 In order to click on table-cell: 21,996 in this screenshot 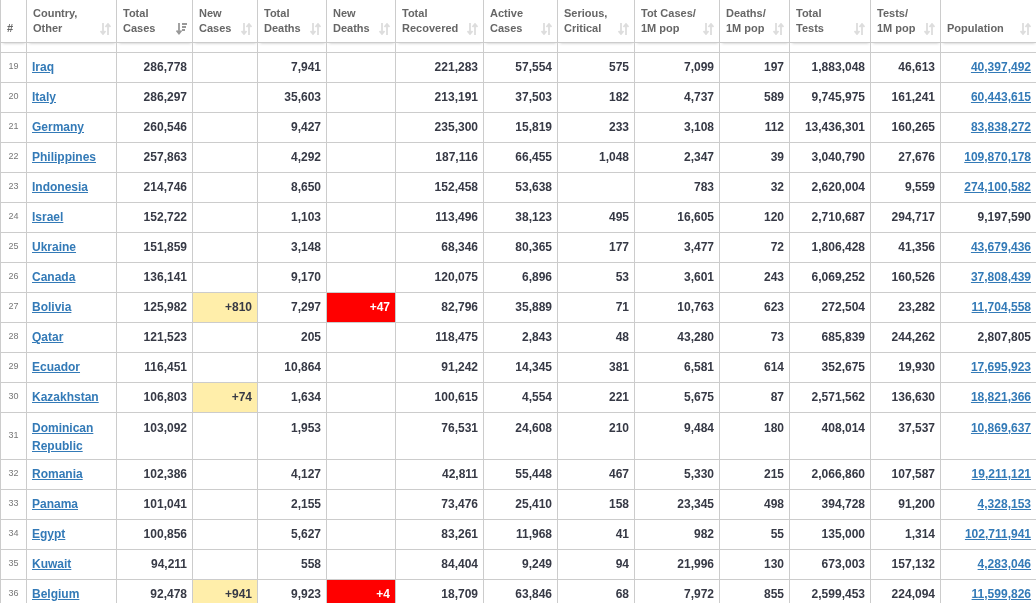, I will do `click(695, 564)`.